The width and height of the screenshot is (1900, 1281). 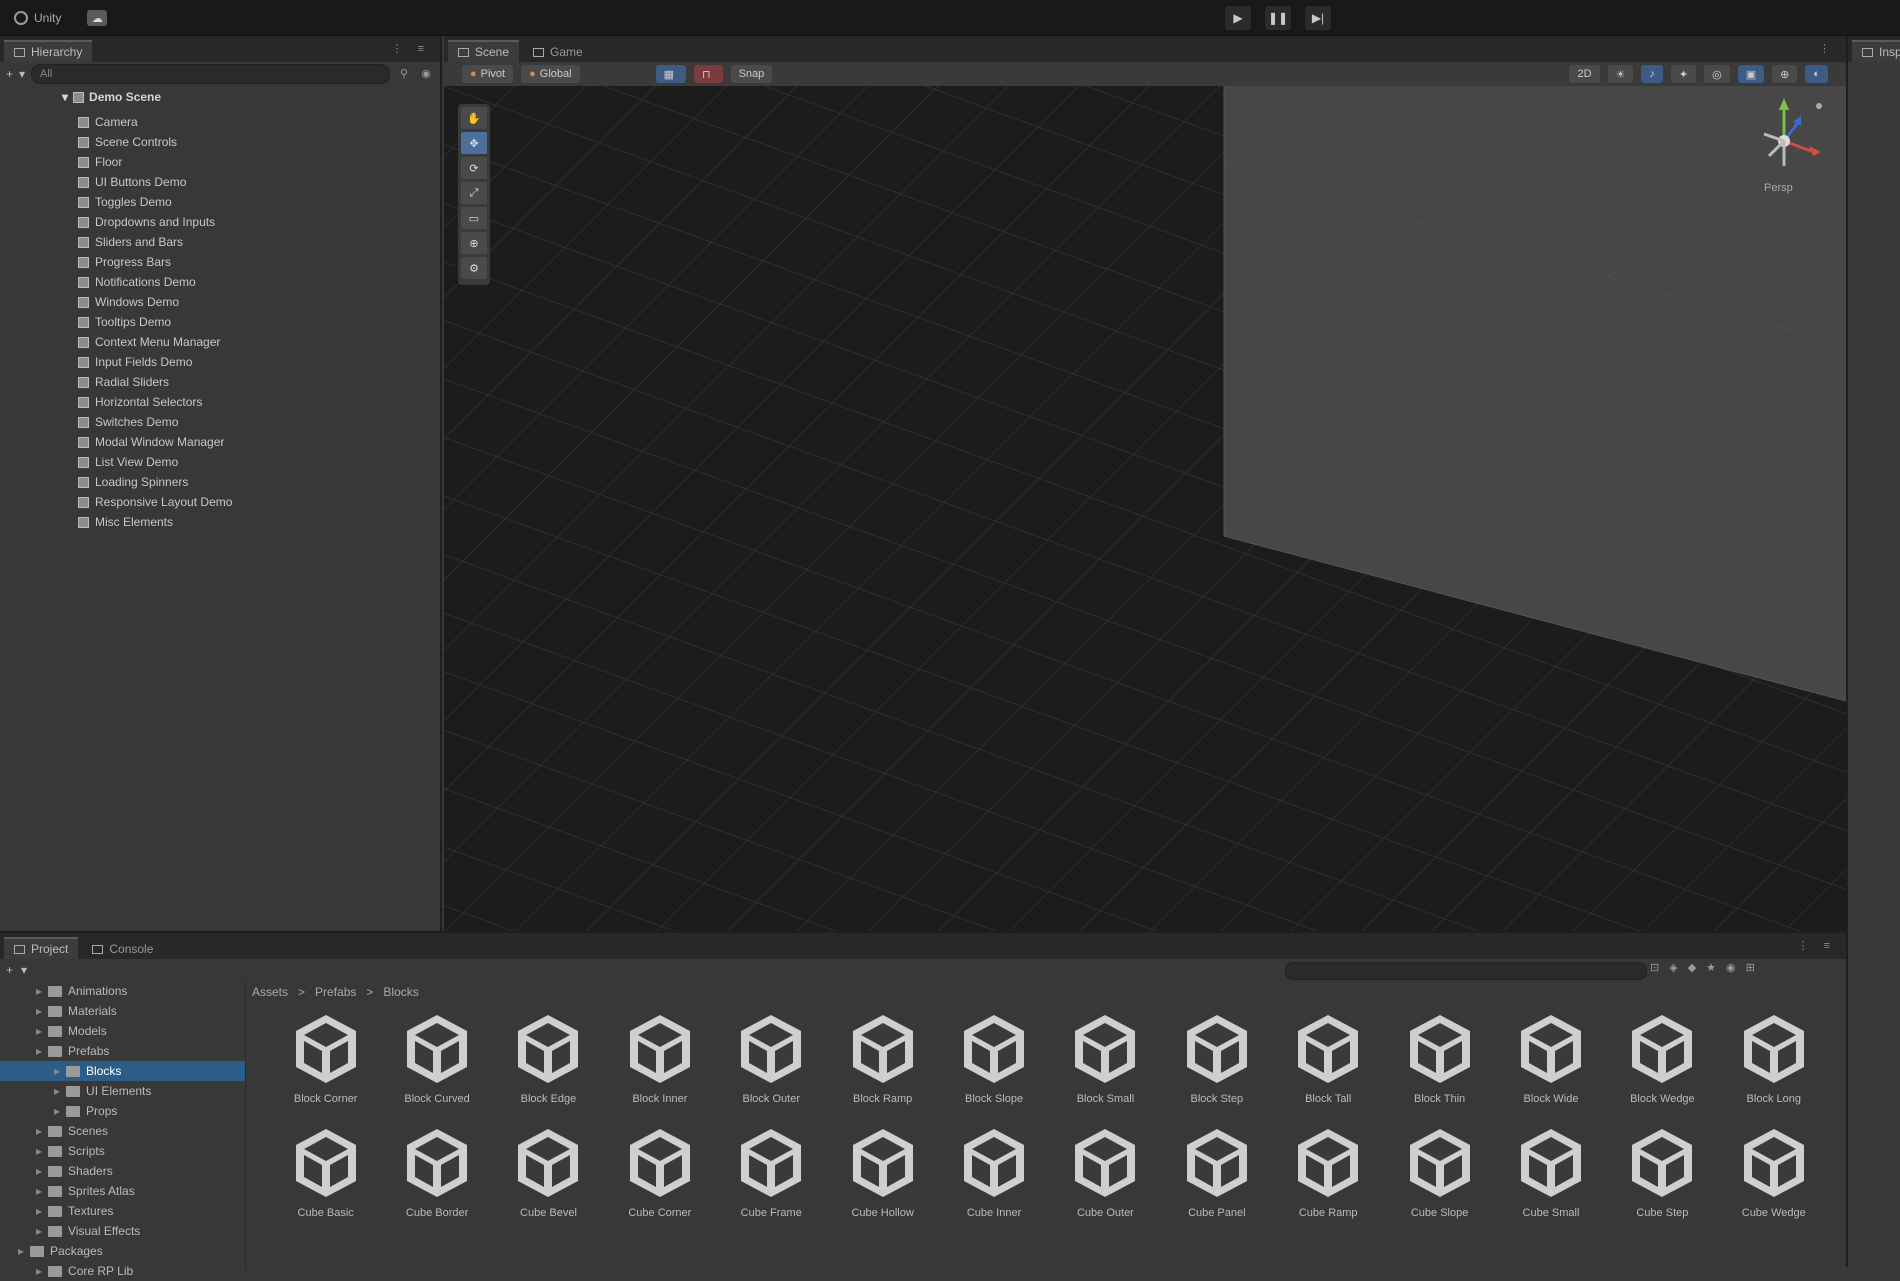 I want to click on hierarchy-item: Responsive Layout Demo, so click(x=155, y=502).